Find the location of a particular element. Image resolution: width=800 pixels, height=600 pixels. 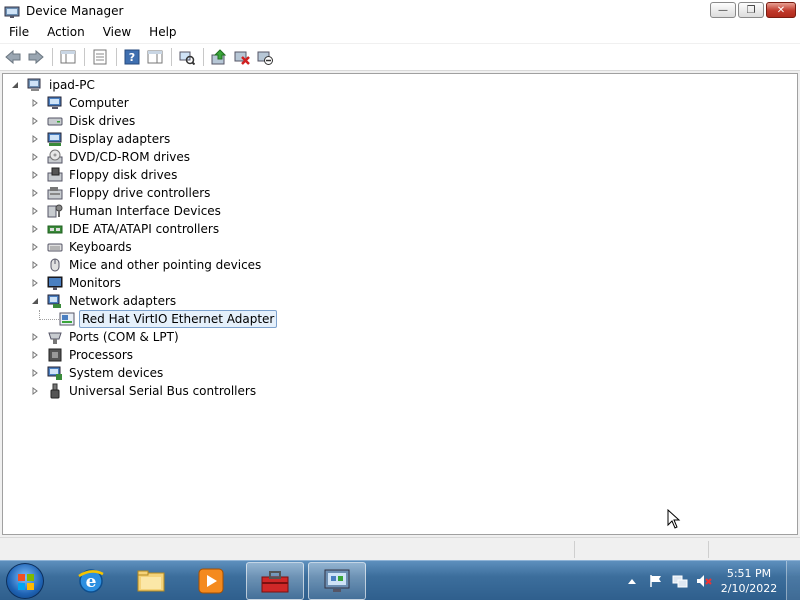

floppy-disk-icon is located at coordinates (55, 175).